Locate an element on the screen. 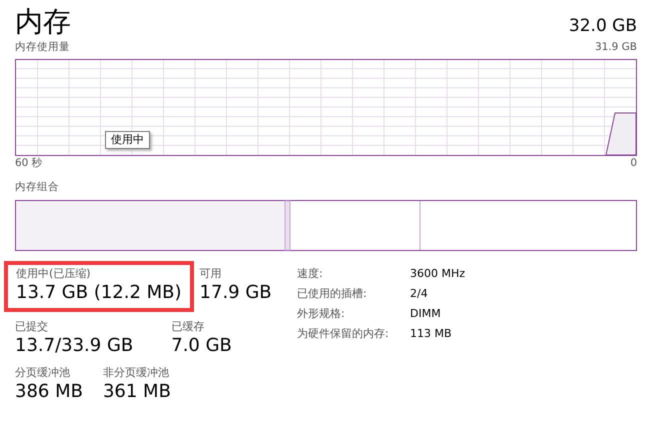 This screenshot has width=653, height=441. composition-label: 内存组合 is located at coordinates (37, 187).